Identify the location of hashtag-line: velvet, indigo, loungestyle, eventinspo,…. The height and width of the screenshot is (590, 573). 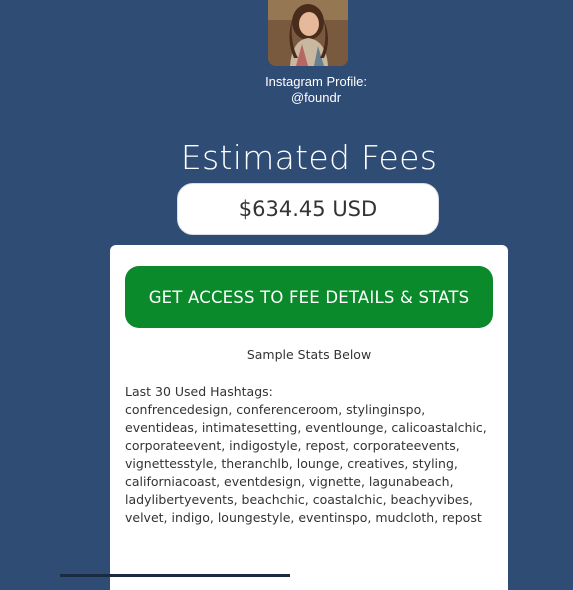
(303, 517).